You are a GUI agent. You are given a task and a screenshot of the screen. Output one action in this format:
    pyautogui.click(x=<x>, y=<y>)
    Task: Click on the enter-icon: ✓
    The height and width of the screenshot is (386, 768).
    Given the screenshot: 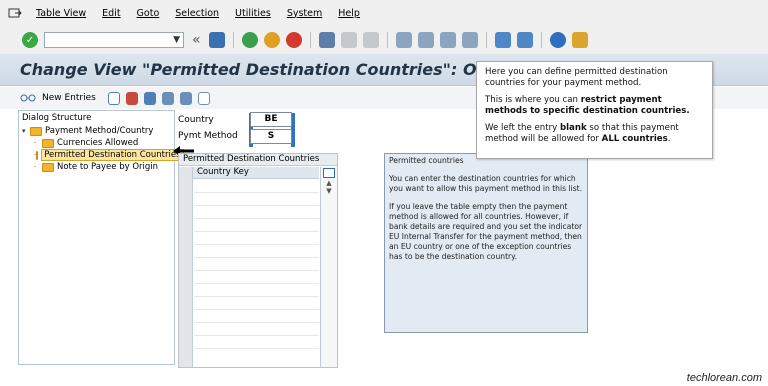 What is the action you would take?
    pyautogui.click(x=30, y=40)
    